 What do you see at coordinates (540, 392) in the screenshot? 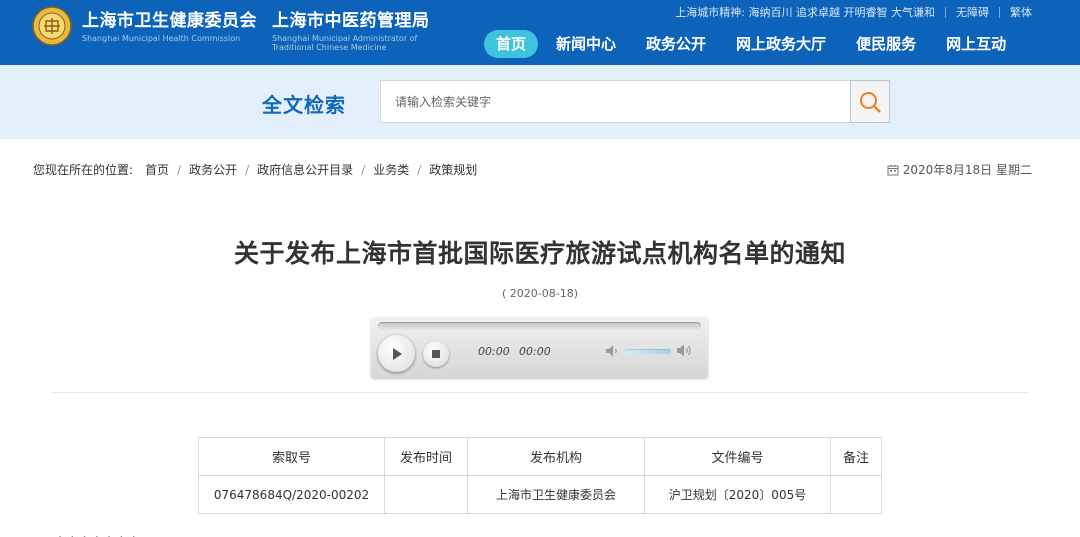
I see `content-divider` at bounding box center [540, 392].